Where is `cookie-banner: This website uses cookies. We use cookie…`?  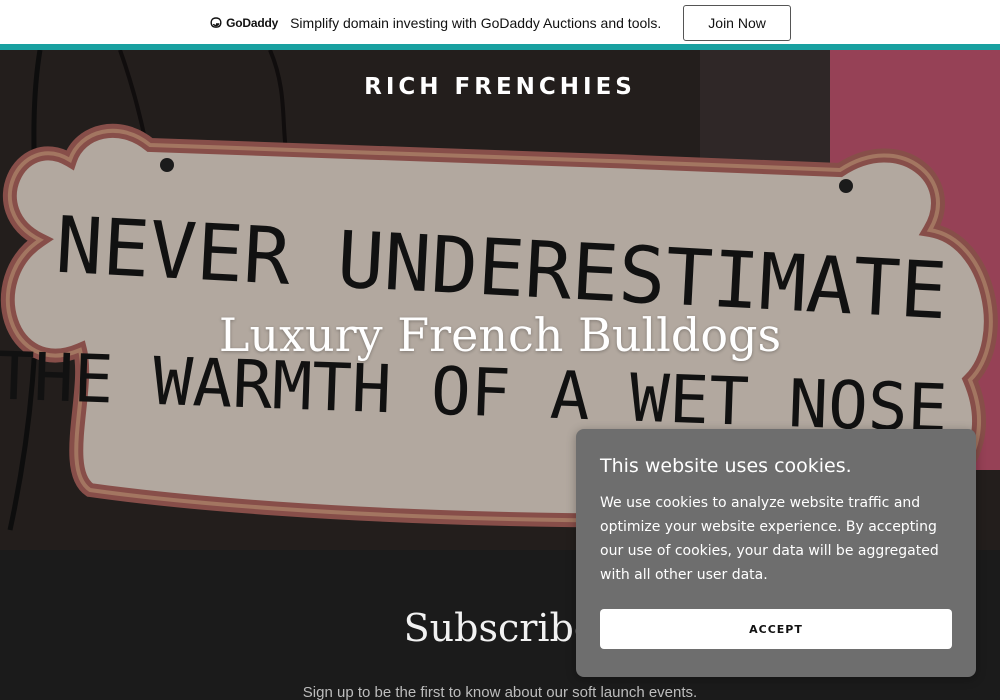 cookie-banner: This website uses cookies. We use cookie… is located at coordinates (776, 553).